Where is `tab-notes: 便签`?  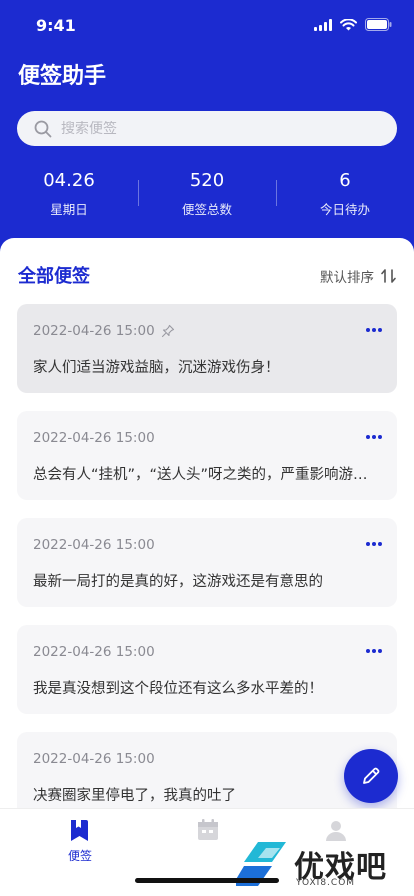
tab-notes: 便签 is located at coordinates (80, 840).